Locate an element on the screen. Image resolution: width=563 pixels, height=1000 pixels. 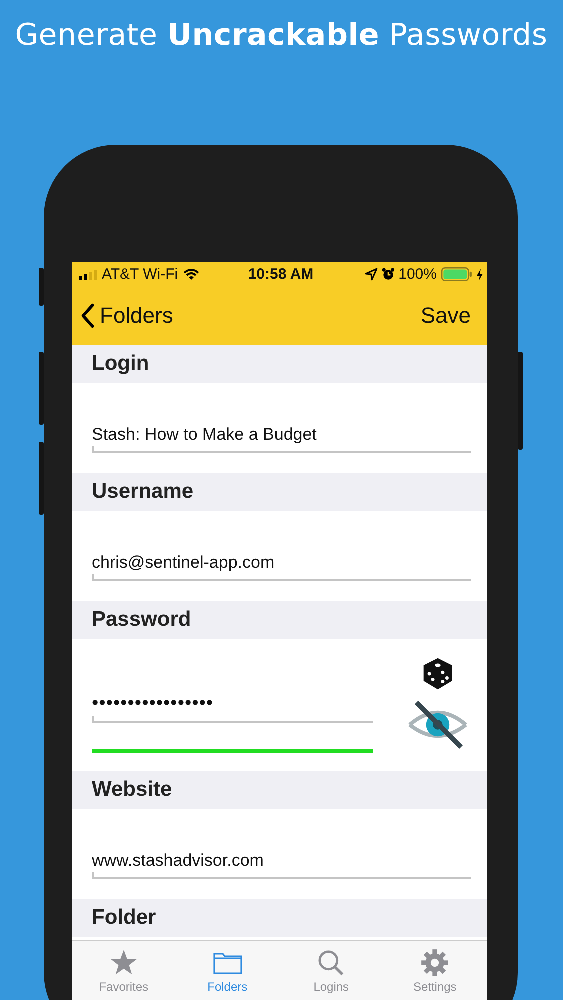
charging-bolt-icon is located at coordinates (480, 274).